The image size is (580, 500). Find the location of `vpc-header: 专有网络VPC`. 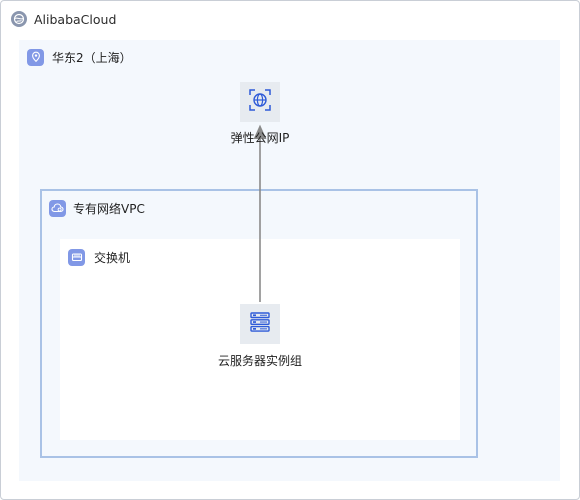

vpc-header: 专有网络VPC is located at coordinates (97, 208).